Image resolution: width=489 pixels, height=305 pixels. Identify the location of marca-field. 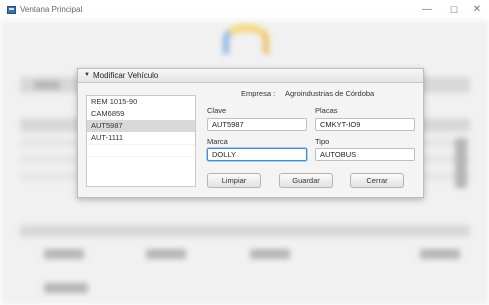
(257, 154).